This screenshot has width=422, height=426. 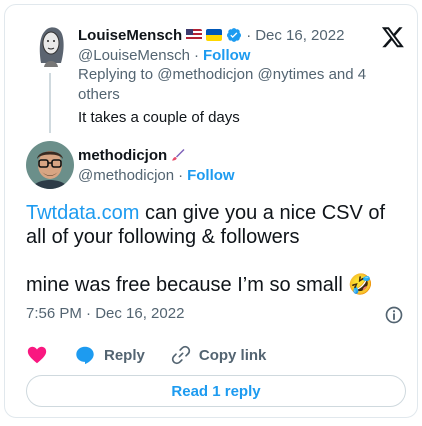 What do you see at coordinates (159, 355) in the screenshot?
I see `tweet-actions: Reply Copy link` at bounding box center [159, 355].